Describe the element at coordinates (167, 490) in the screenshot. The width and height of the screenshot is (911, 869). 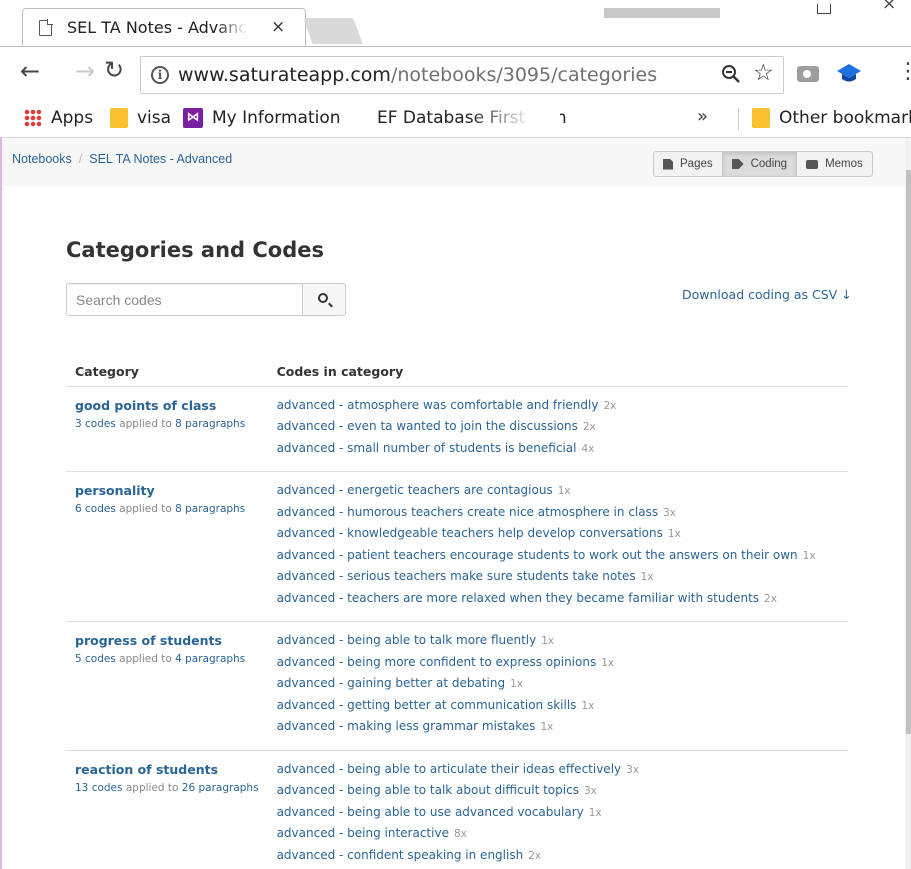
I see `category-link: personality` at that location.